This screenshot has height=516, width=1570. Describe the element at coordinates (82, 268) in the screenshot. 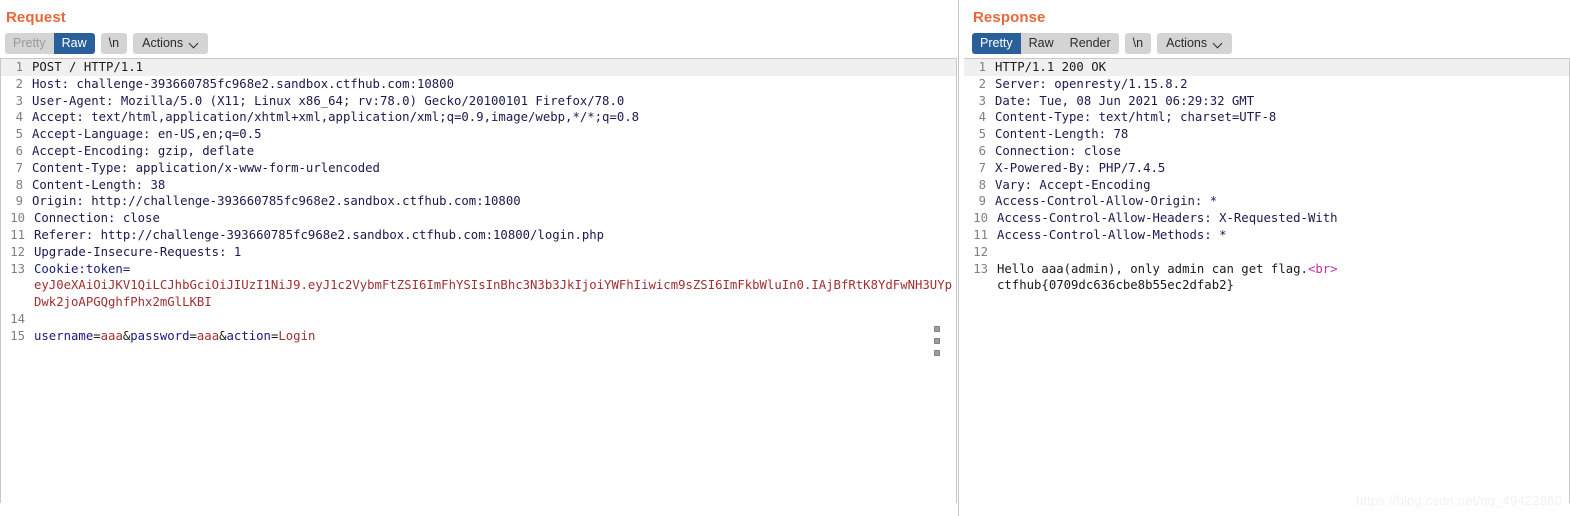

I see `cookie-header-name: Cookie:token=` at that location.